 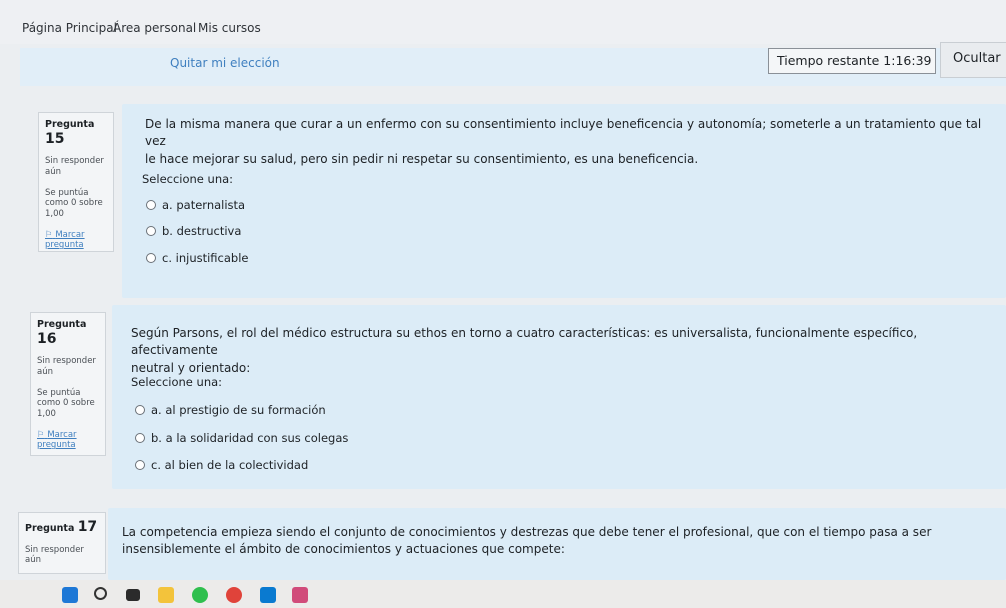 I want to click on search-icon, so click(x=100, y=593).